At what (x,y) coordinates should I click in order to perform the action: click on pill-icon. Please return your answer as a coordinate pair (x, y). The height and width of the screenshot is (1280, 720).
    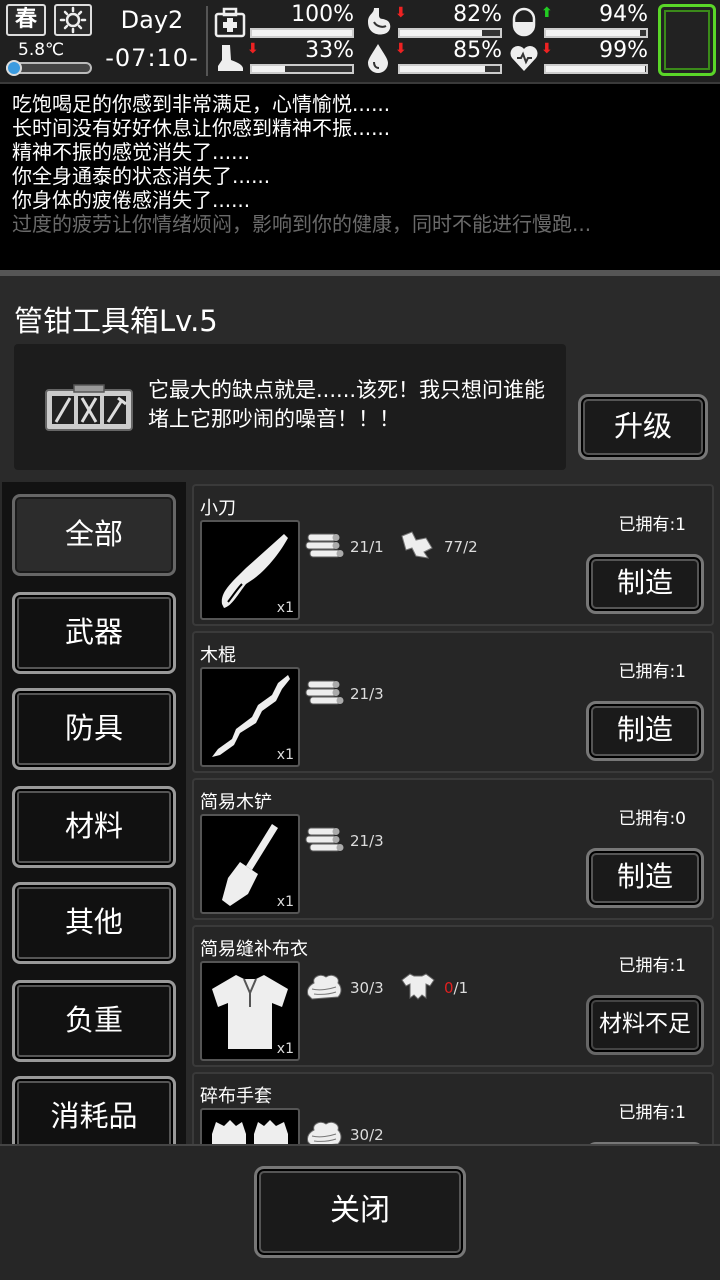
    Looking at the image, I should click on (524, 22).